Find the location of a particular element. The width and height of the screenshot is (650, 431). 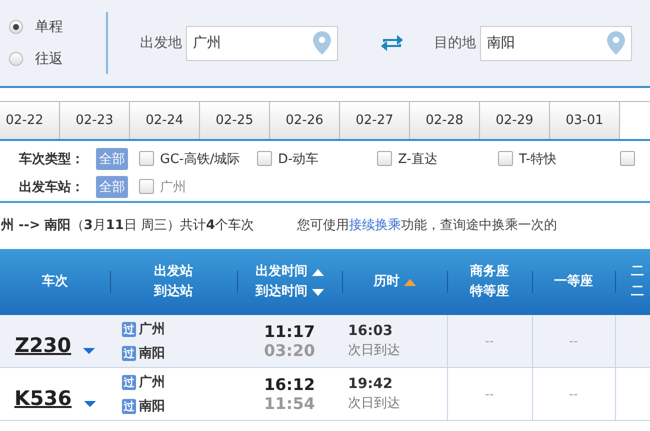

checkbox-label: D-动车 is located at coordinates (298, 159).